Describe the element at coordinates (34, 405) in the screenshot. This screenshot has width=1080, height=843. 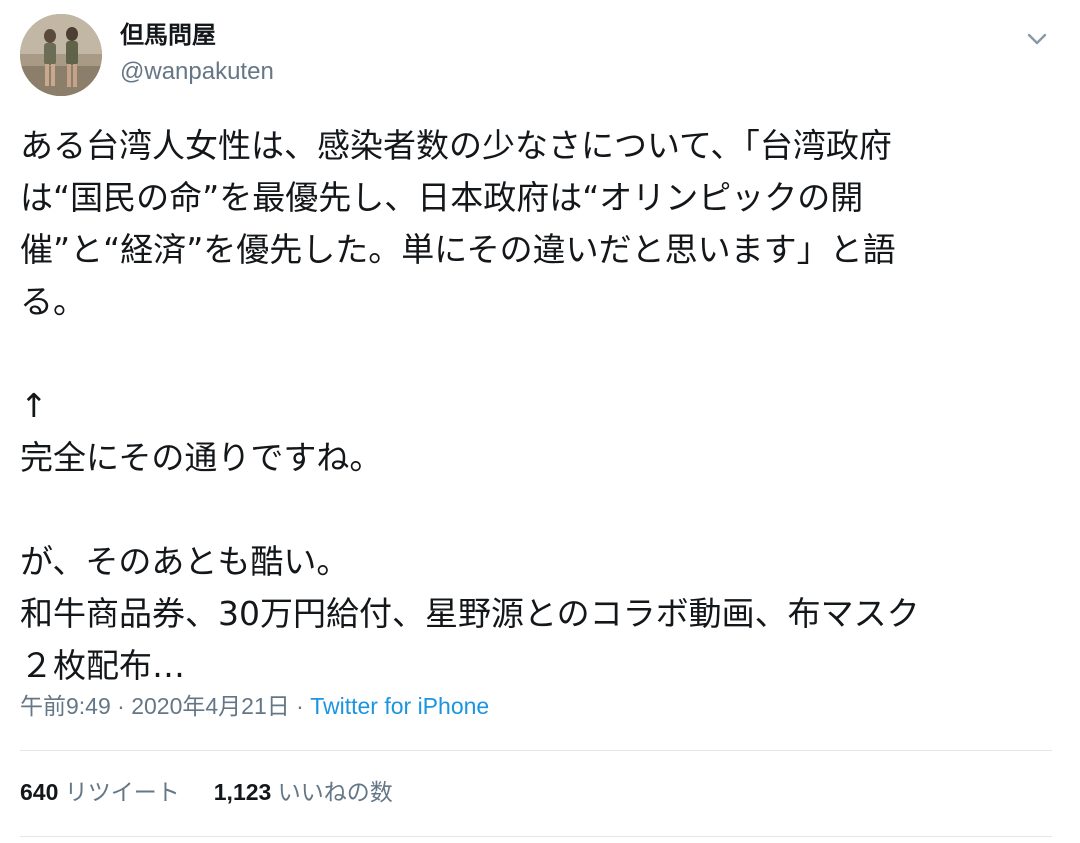
I see `arrow-line: ↑` at that location.